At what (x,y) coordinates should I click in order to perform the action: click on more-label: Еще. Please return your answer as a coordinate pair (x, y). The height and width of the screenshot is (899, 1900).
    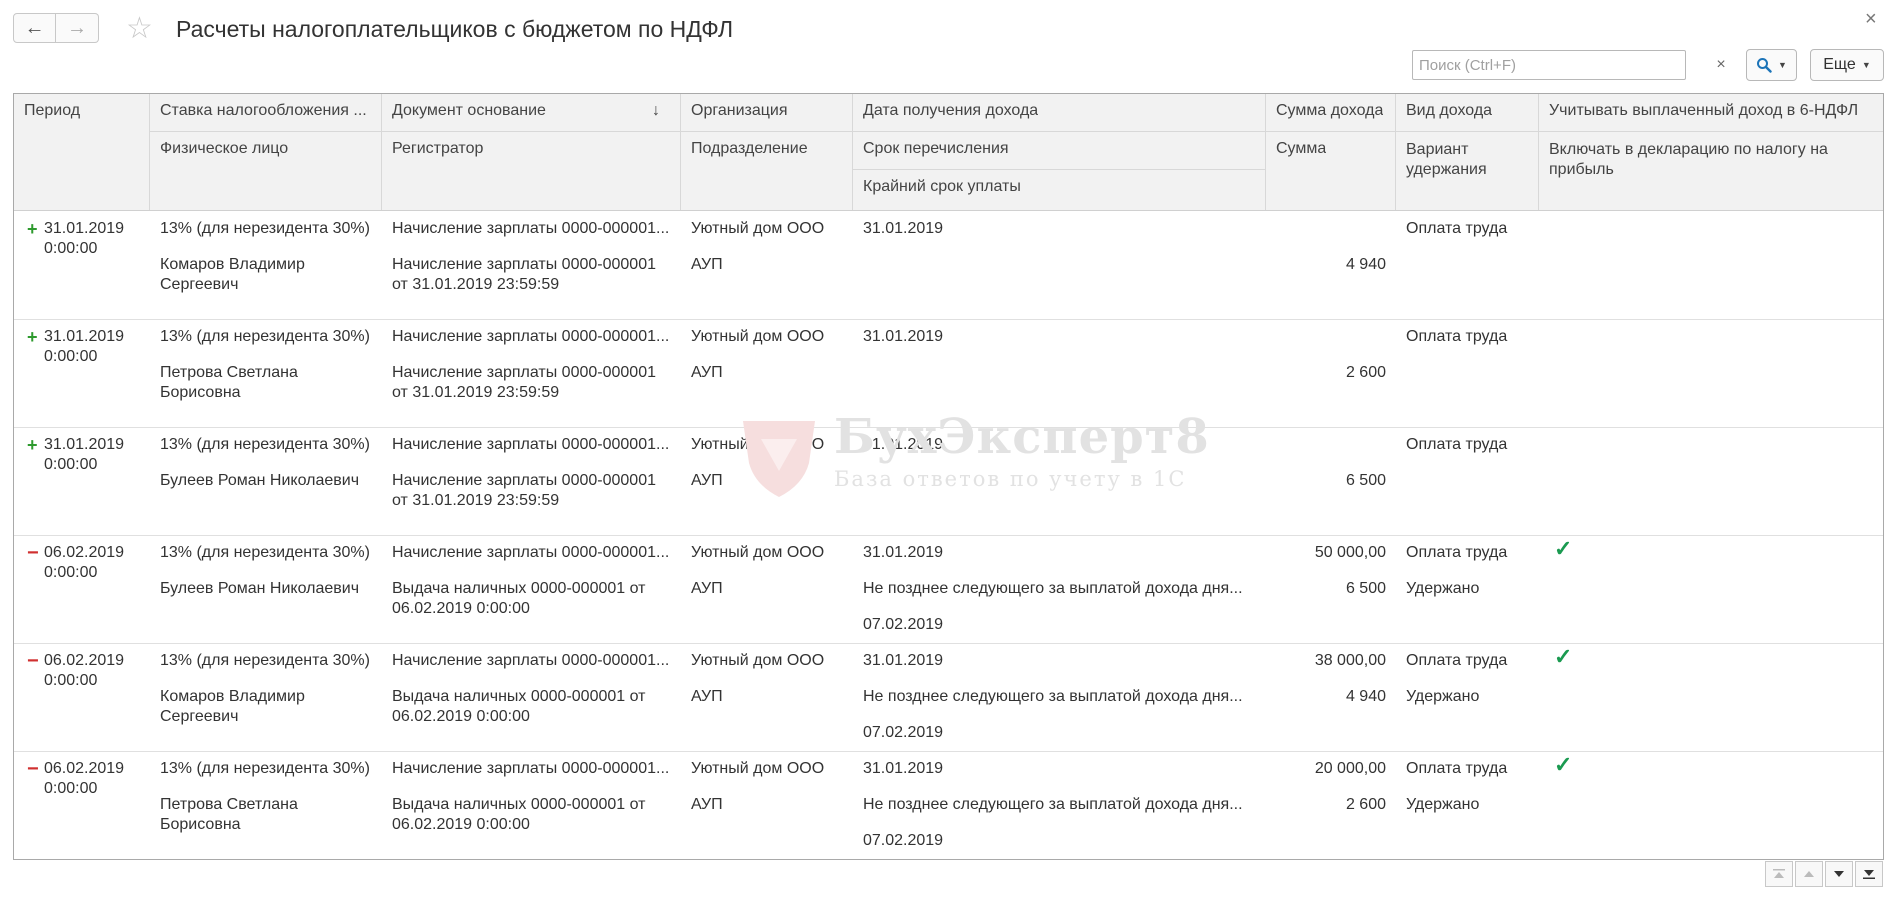
    Looking at the image, I should click on (1839, 64).